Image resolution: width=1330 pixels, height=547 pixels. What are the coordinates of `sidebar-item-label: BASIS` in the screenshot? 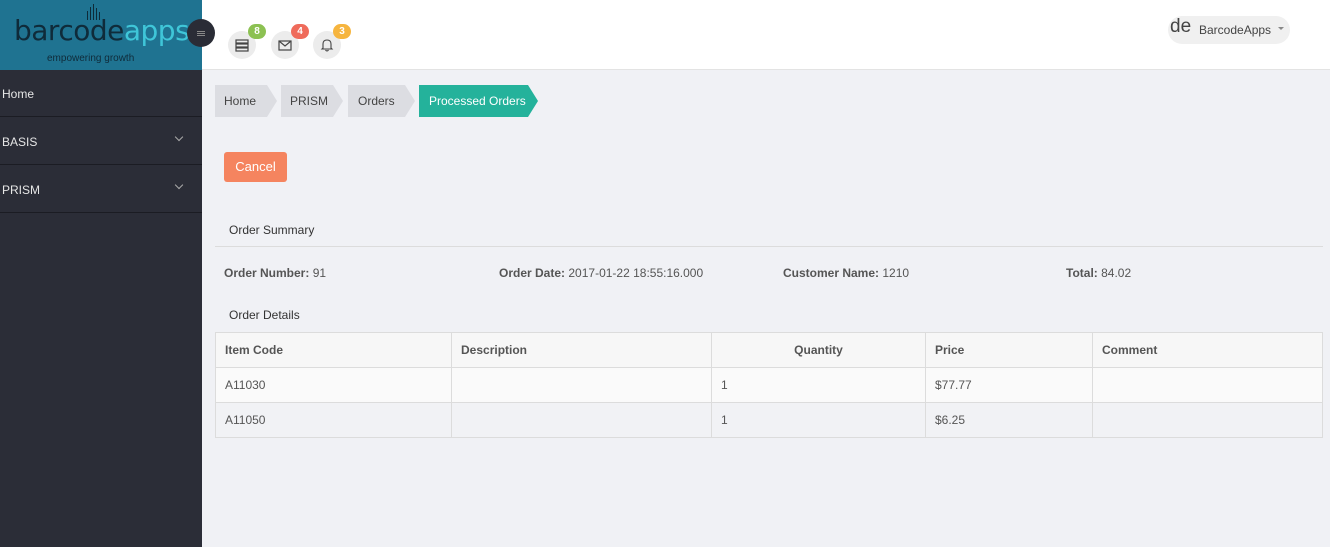 It's located at (20, 142).